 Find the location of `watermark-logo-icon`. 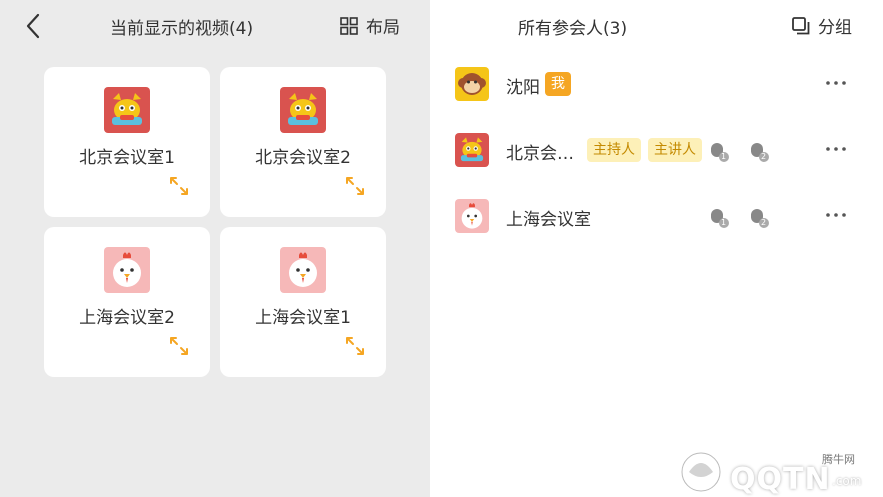

watermark-logo-icon is located at coordinates (701, 472).